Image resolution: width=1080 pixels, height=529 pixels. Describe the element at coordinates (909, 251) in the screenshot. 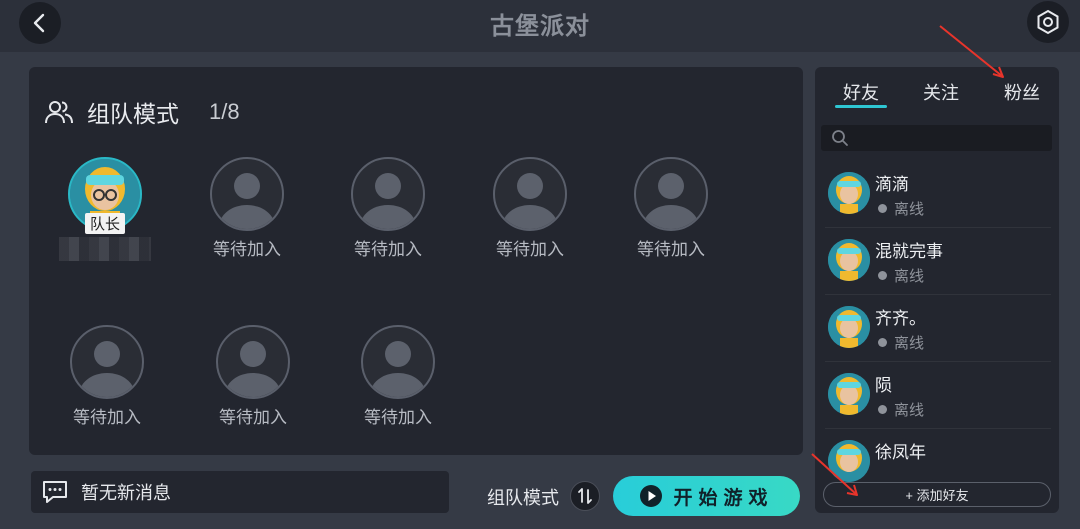

I see `friend-name: 混就完事` at that location.